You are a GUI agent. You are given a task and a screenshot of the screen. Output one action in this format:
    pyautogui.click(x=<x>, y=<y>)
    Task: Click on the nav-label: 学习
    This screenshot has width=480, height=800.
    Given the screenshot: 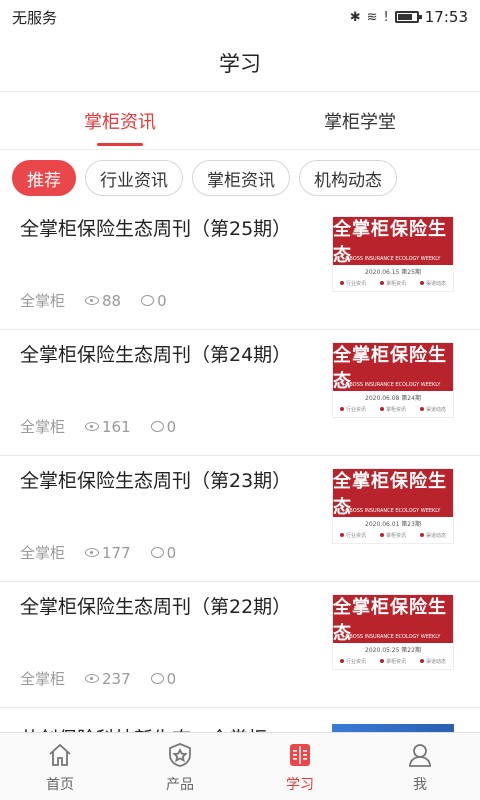 What is the action you would take?
    pyautogui.click(x=300, y=784)
    